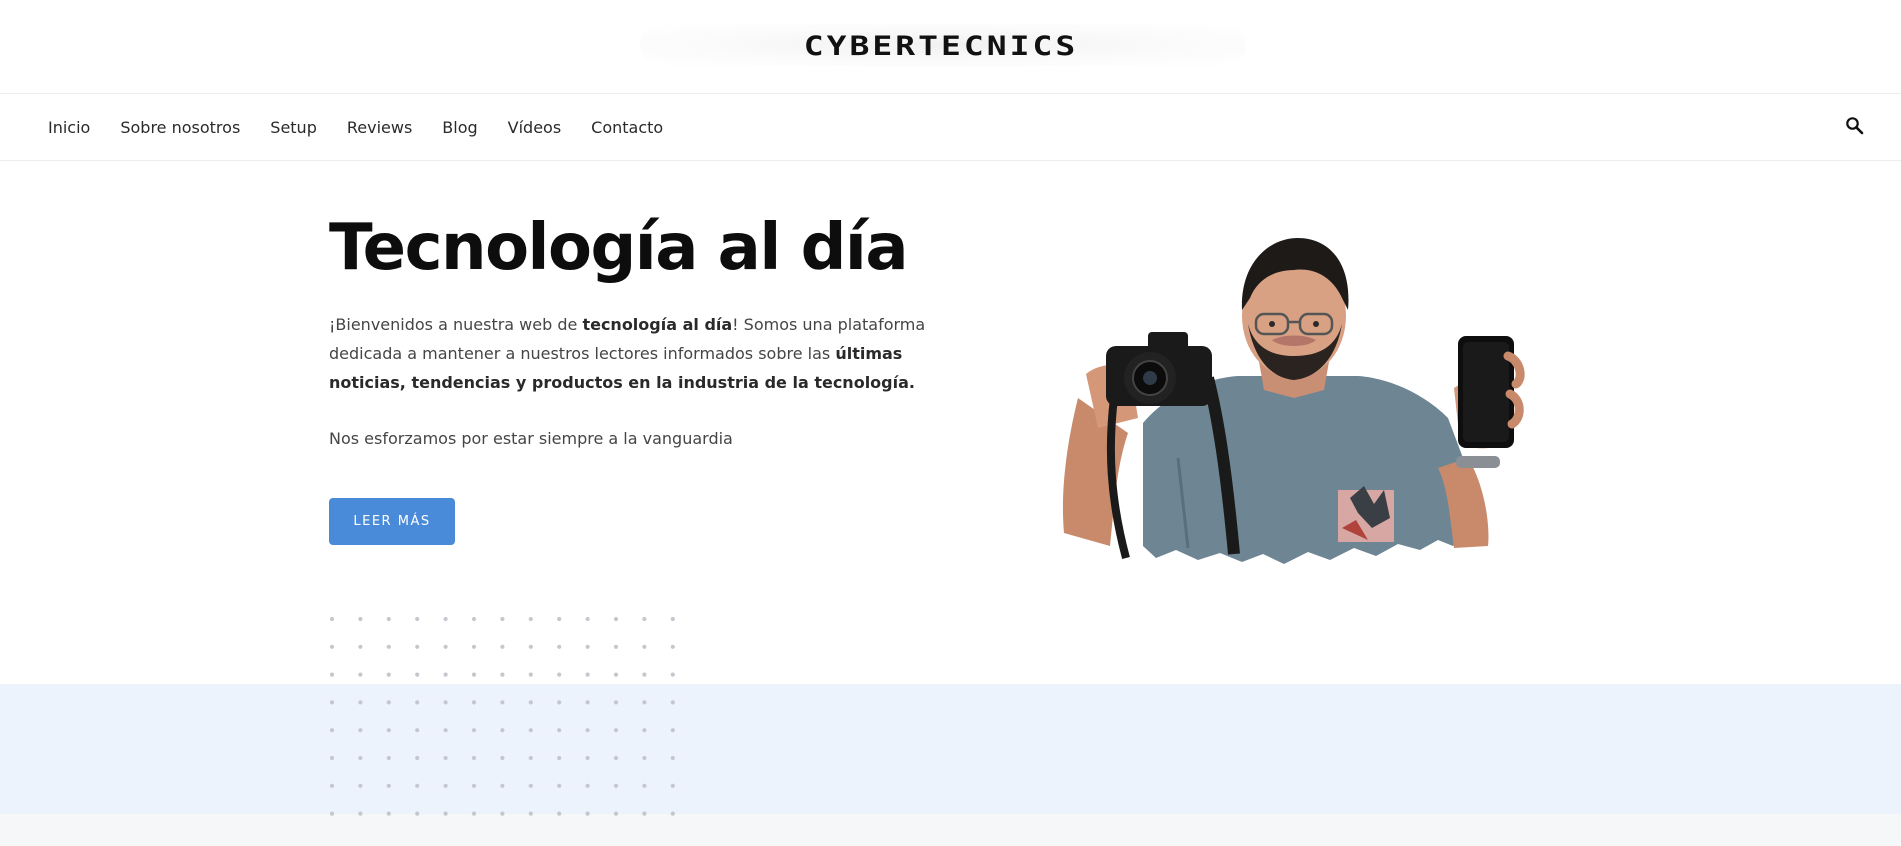 The height and width of the screenshot is (846, 1901). What do you see at coordinates (619, 248) in the screenshot?
I see `hero-title: Tecnología al día` at bounding box center [619, 248].